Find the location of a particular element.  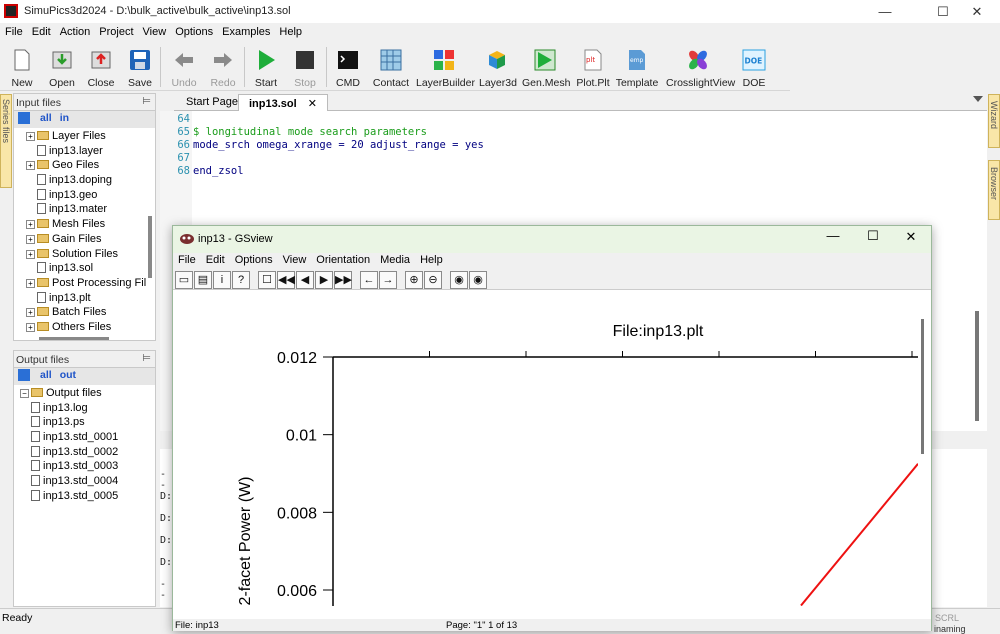

tree-item: + Layer Files is located at coordinates (90, 137).